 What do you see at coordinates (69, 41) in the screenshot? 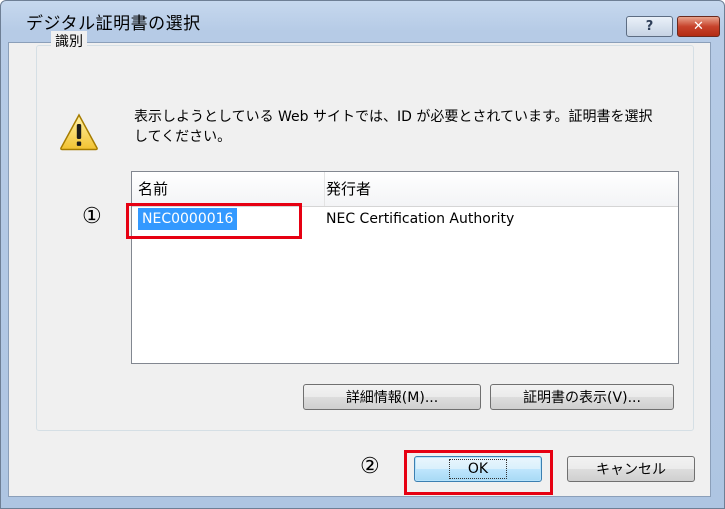
I see `group-label: 識別` at bounding box center [69, 41].